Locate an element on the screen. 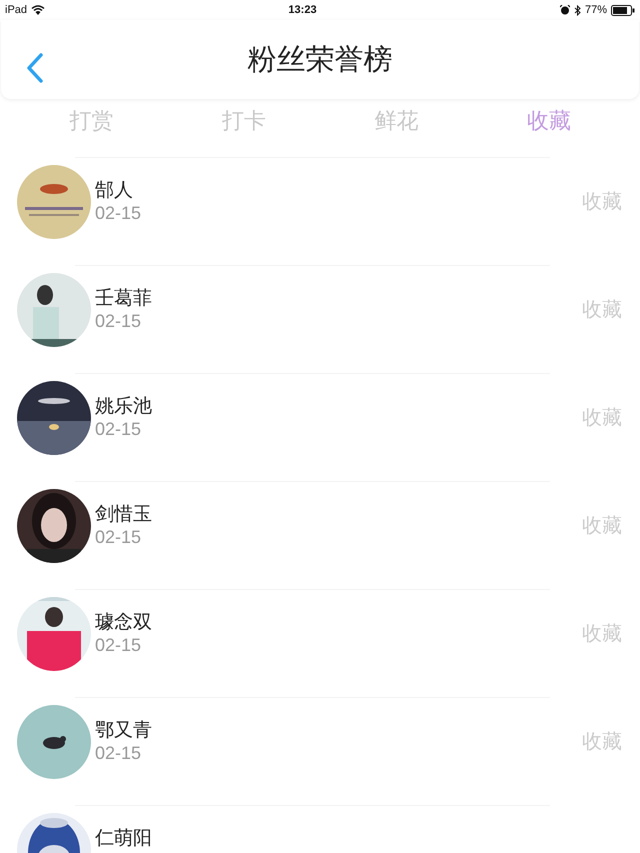 This screenshot has height=853, width=640. device-name: iPad is located at coordinates (16, 10).